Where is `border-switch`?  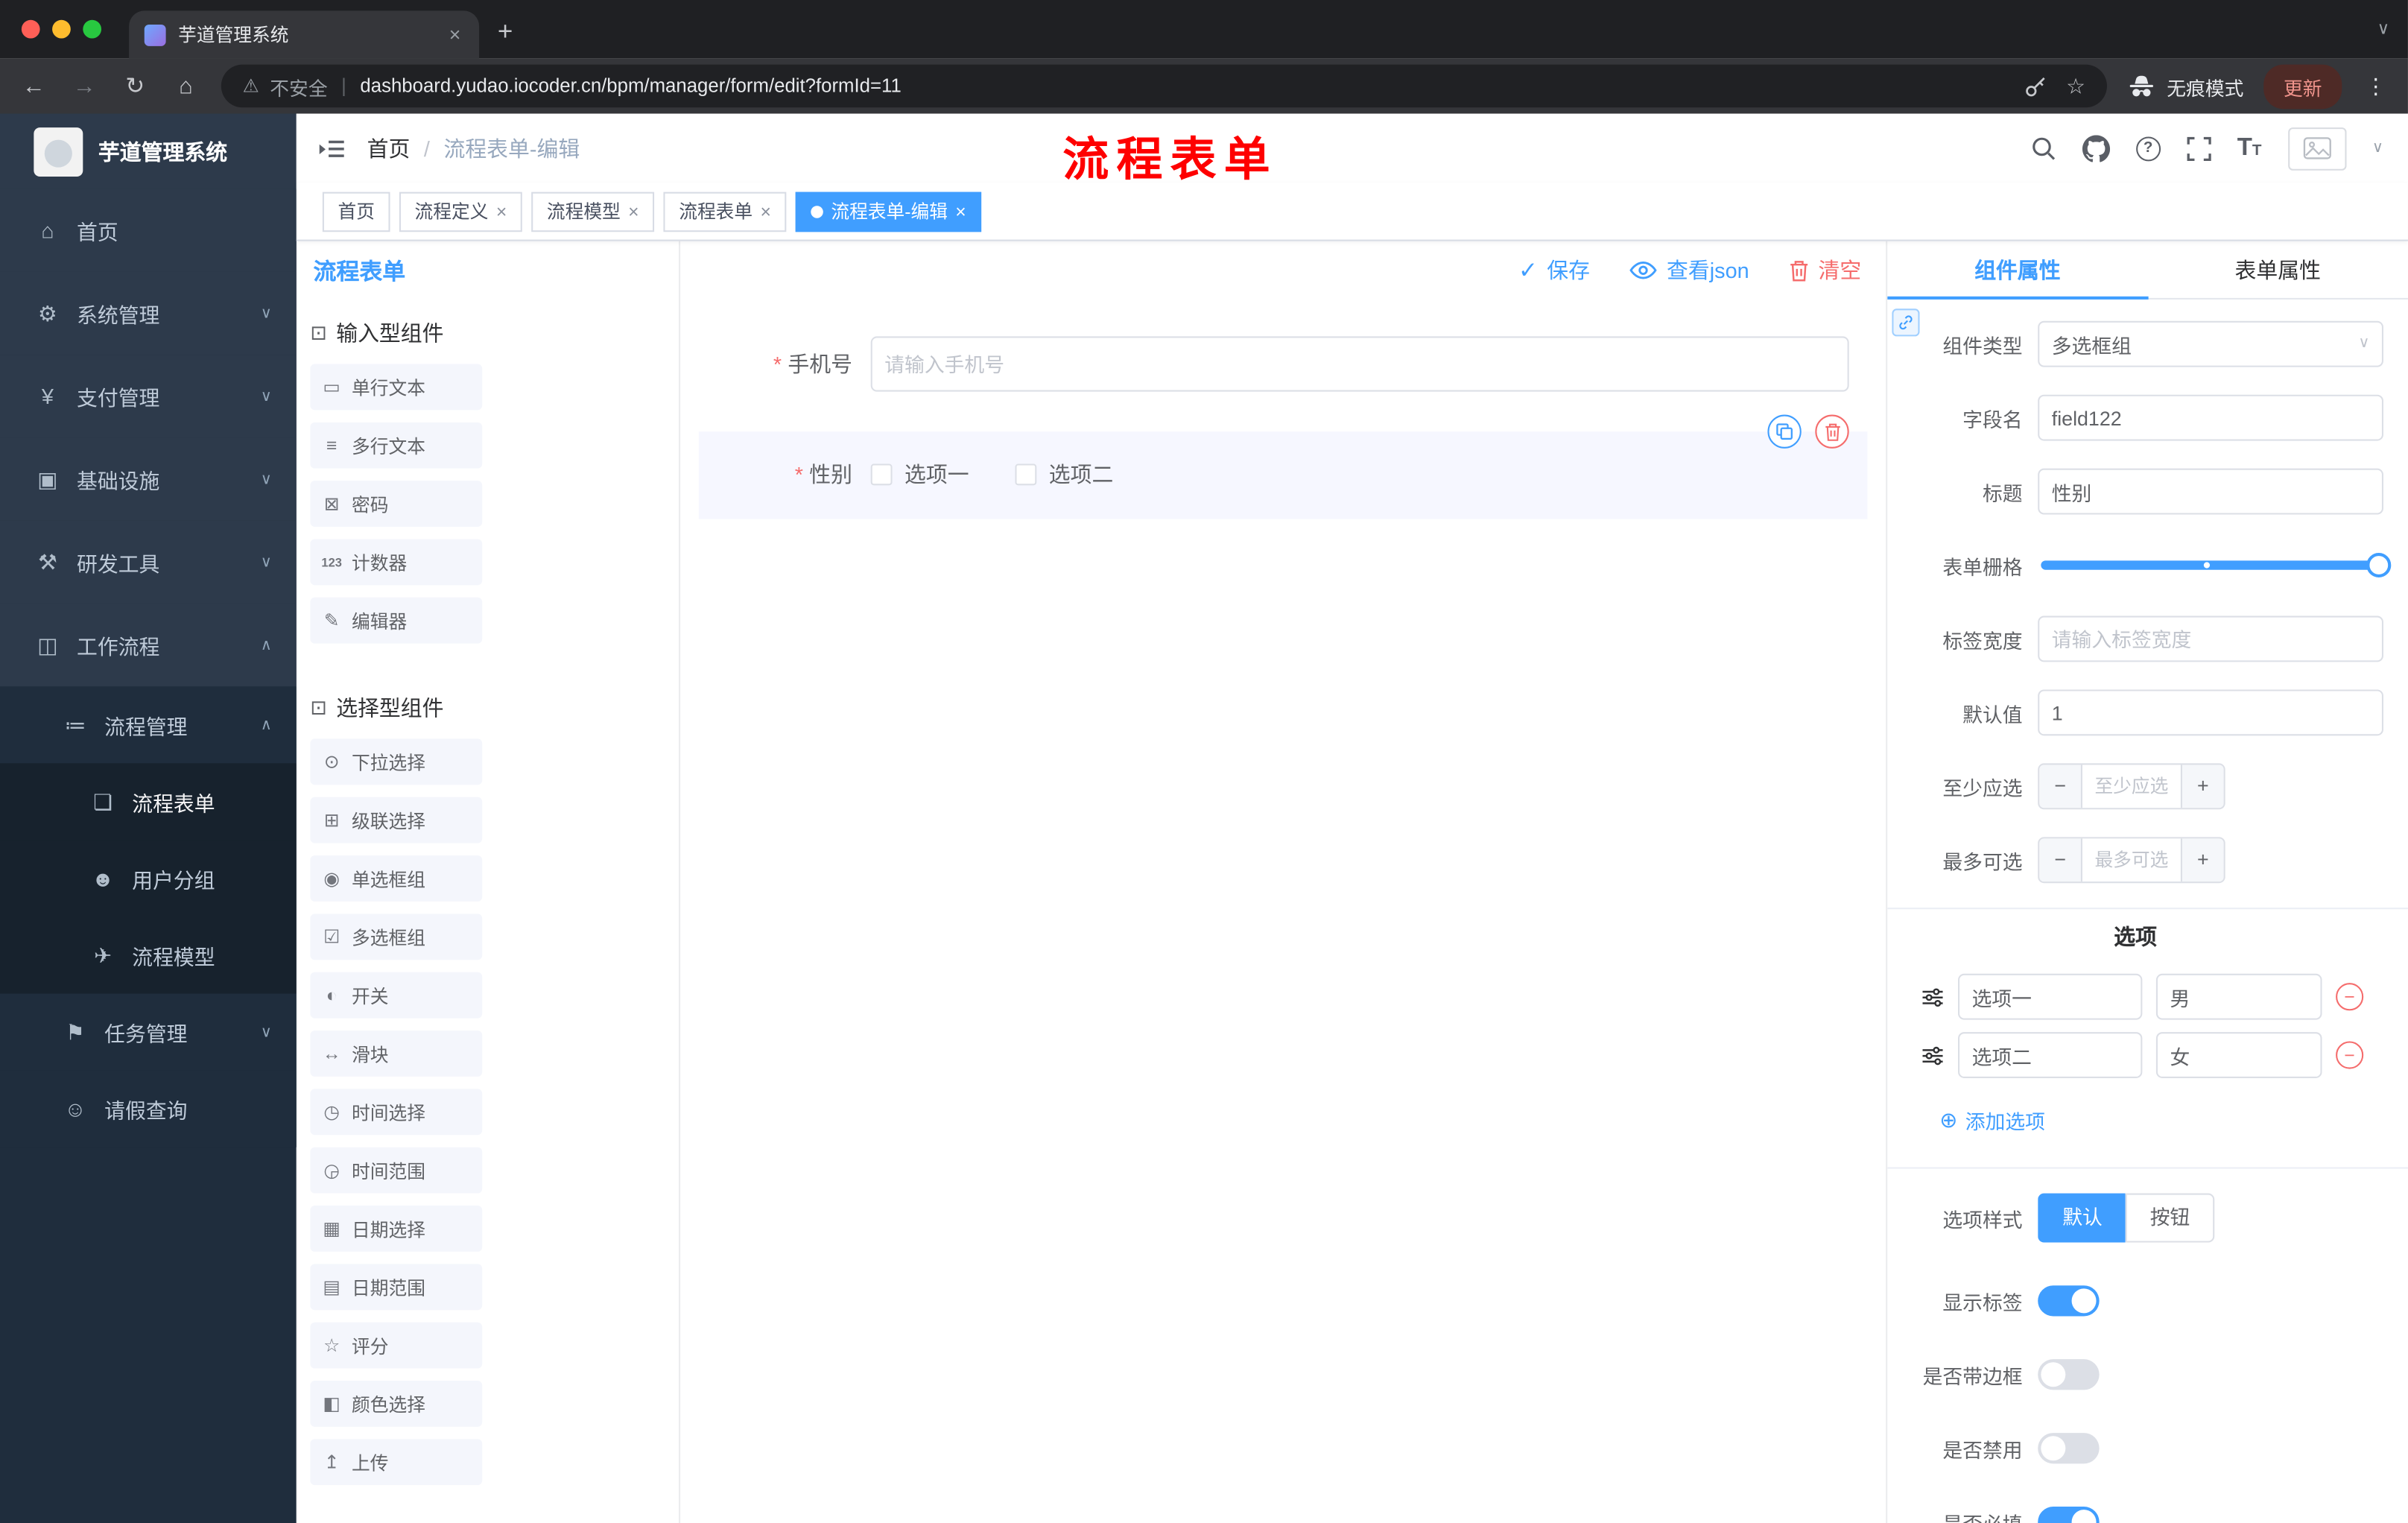 border-switch is located at coordinates (2069, 1374).